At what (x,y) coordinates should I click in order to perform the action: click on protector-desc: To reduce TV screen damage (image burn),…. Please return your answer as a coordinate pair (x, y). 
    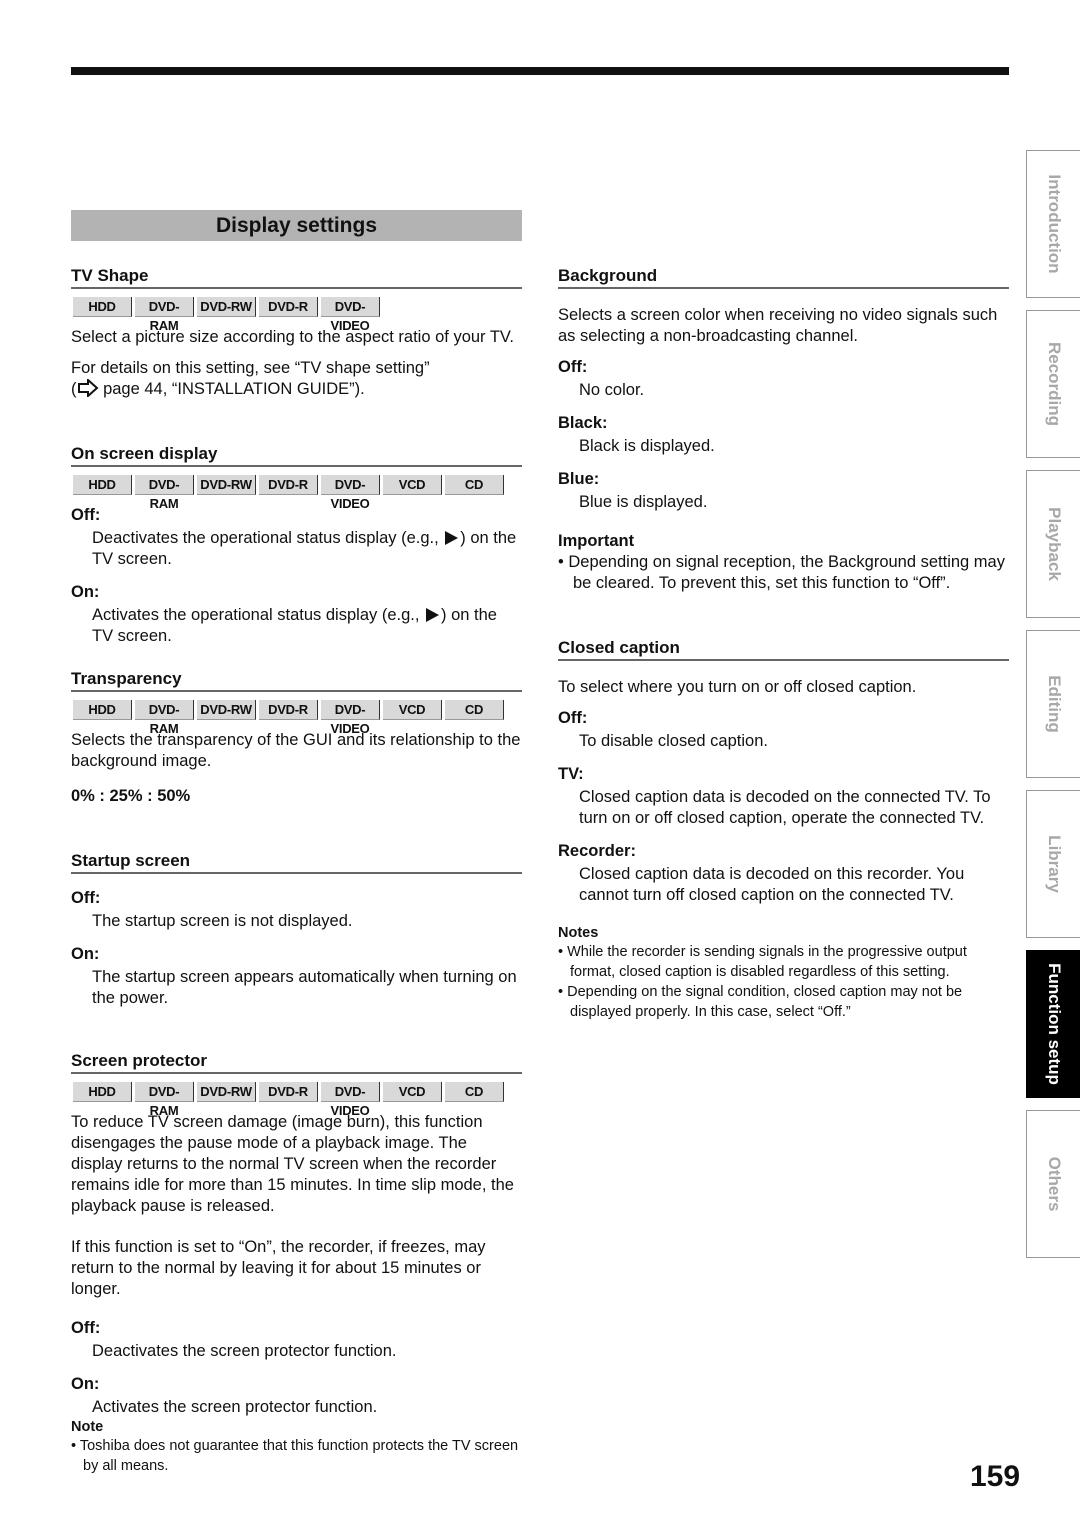
    Looking at the image, I should click on (292, 1164).